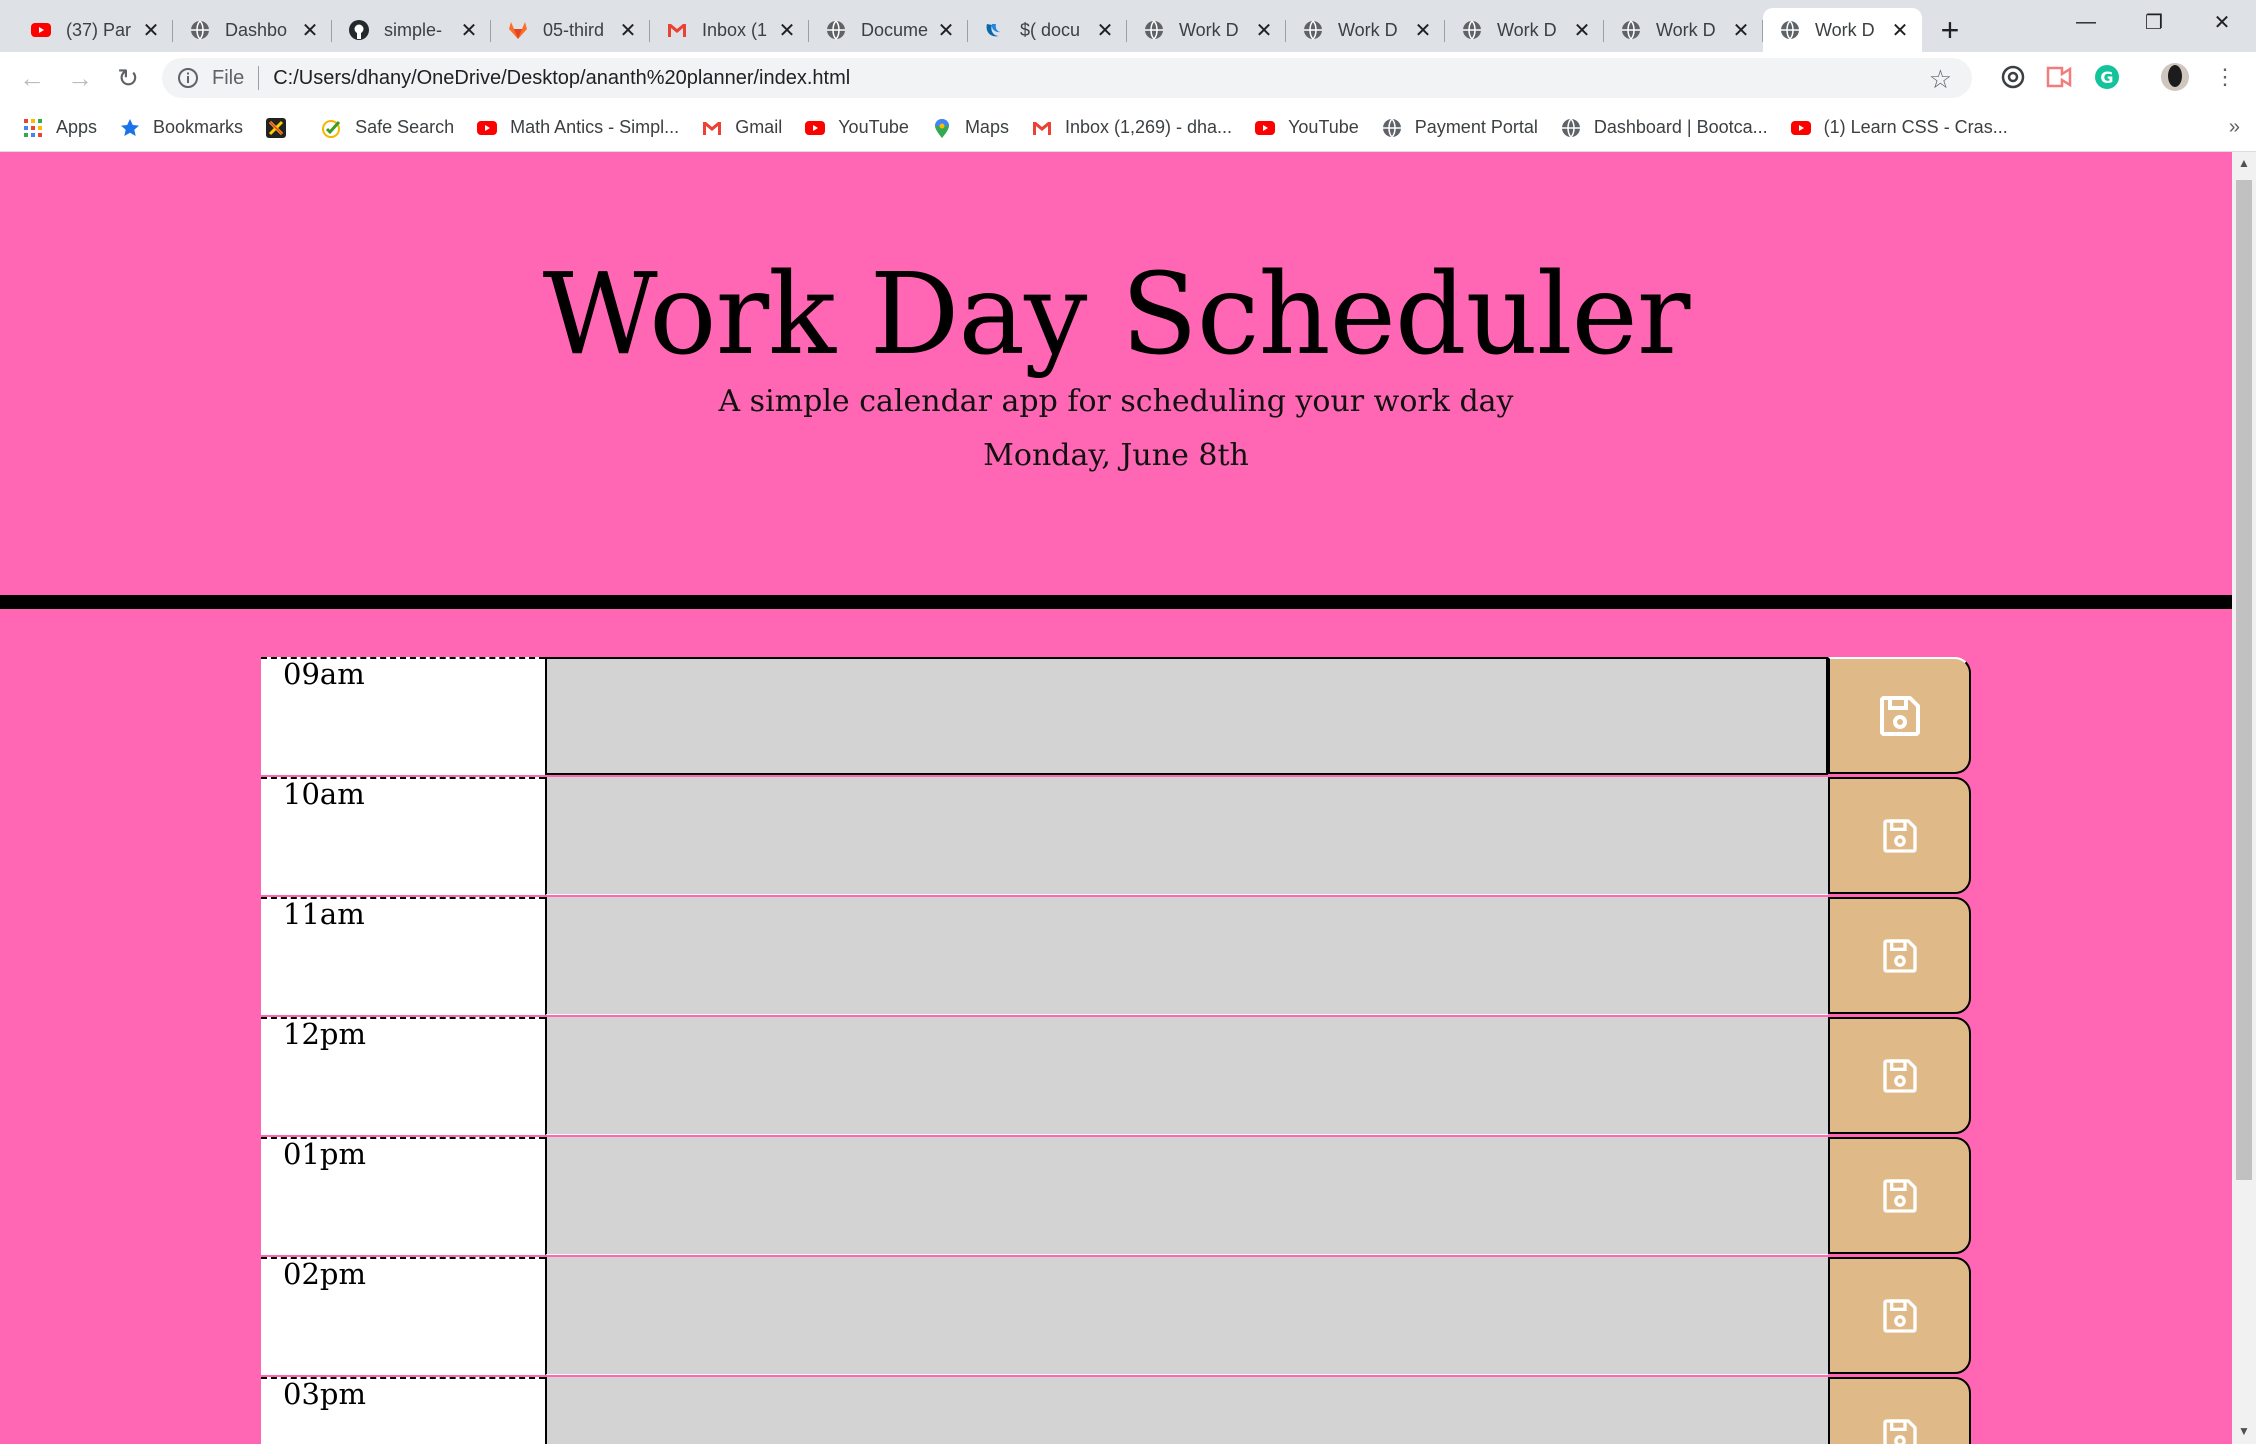  What do you see at coordinates (181, 128) in the screenshot?
I see `bookmark-item: Bookmarks` at bounding box center [181, 128].